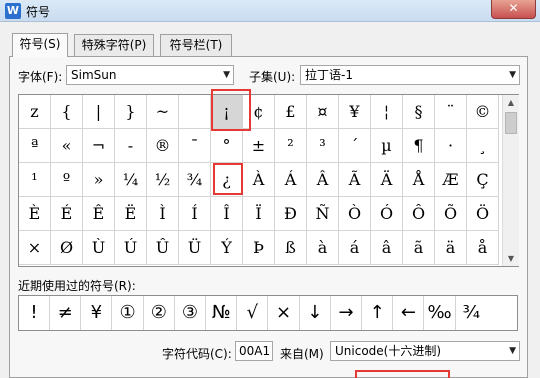 The height and width of the screenshot is (378, 540). Describe the element at coordinates (510, 180) in the screenshot. I see `grid-scrollbar: ▲ ▼` at that location.